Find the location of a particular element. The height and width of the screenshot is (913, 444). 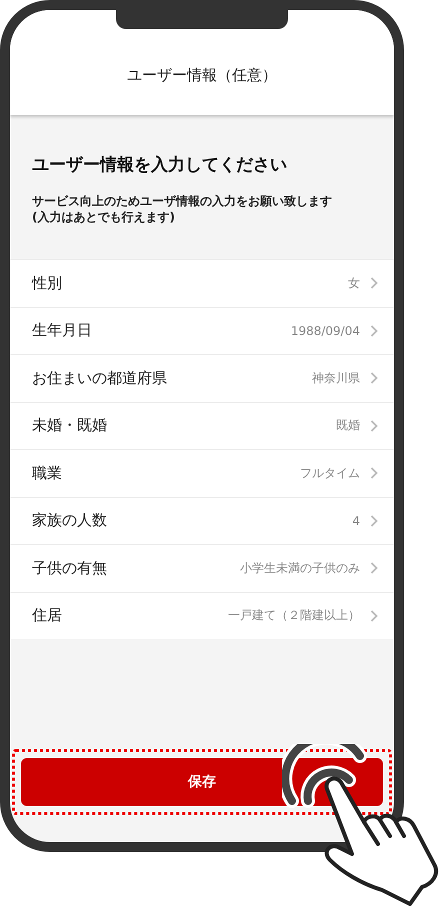

settings-row: 未婚・既婚 既婚 is located at coordinates (202, 425).